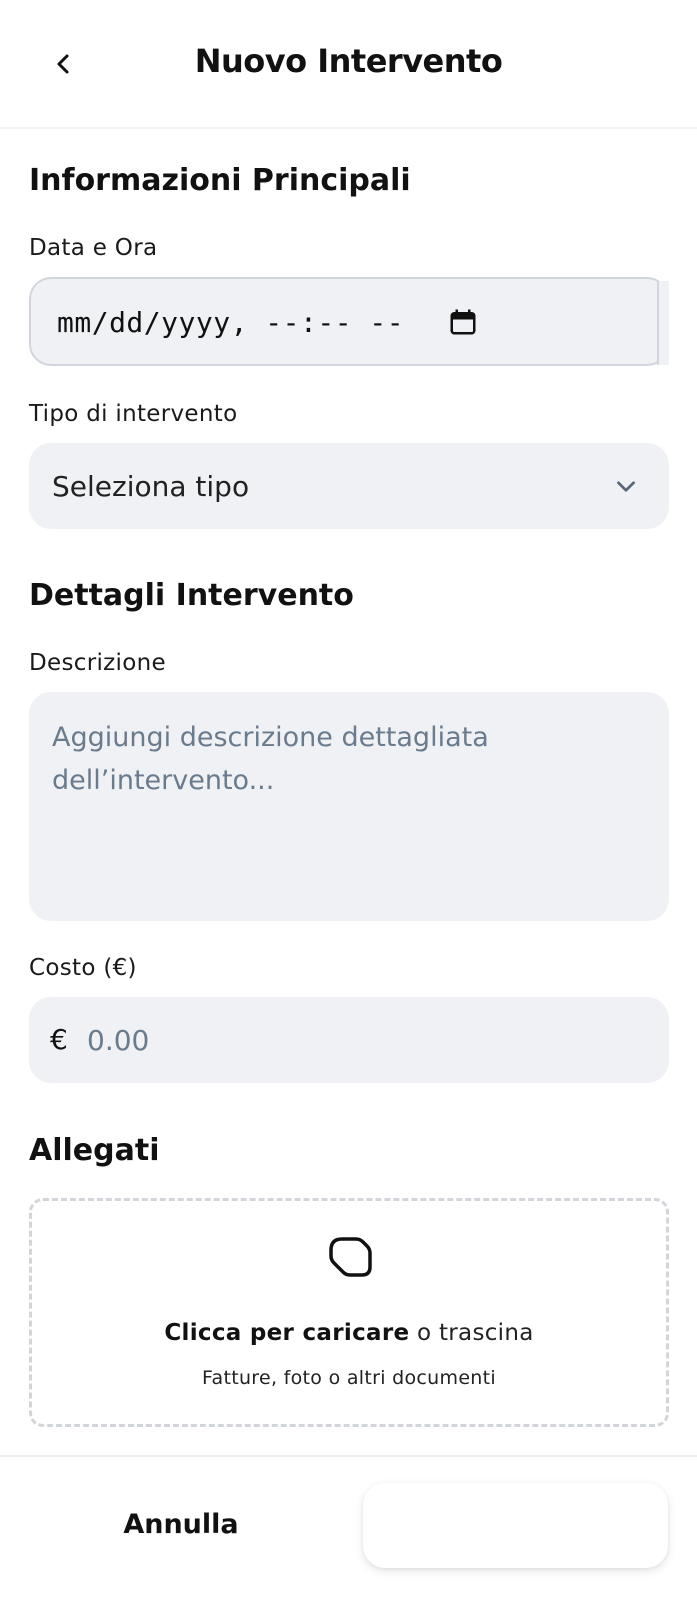 The width and height of the screenshot is (697, 1600). What do you see at coordinates (663, 323) in the screenshot?
I see `input-edge` at bounding box center [663, 323].